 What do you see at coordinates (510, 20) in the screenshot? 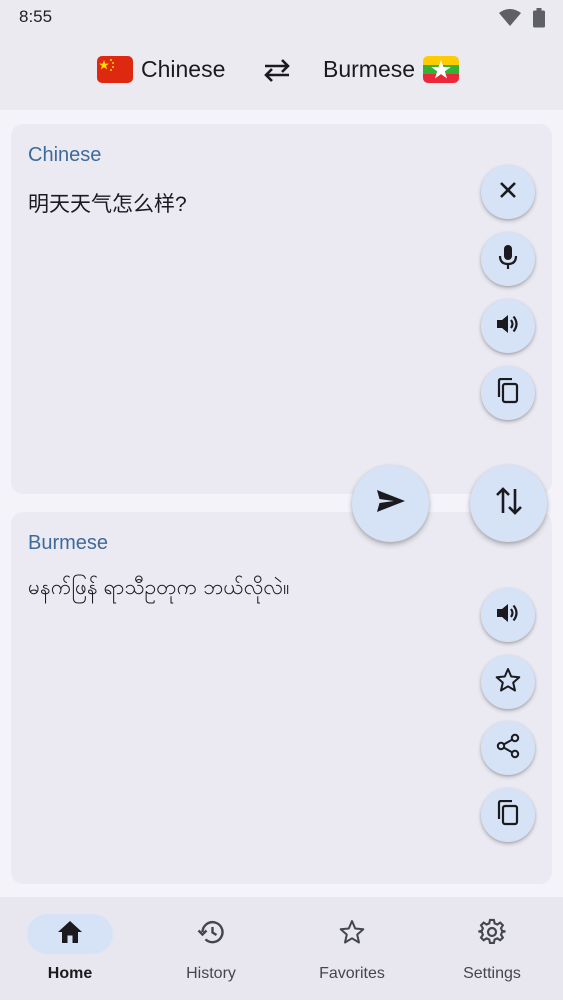
I see `wifi-icon` at bounding box center [510, 20].